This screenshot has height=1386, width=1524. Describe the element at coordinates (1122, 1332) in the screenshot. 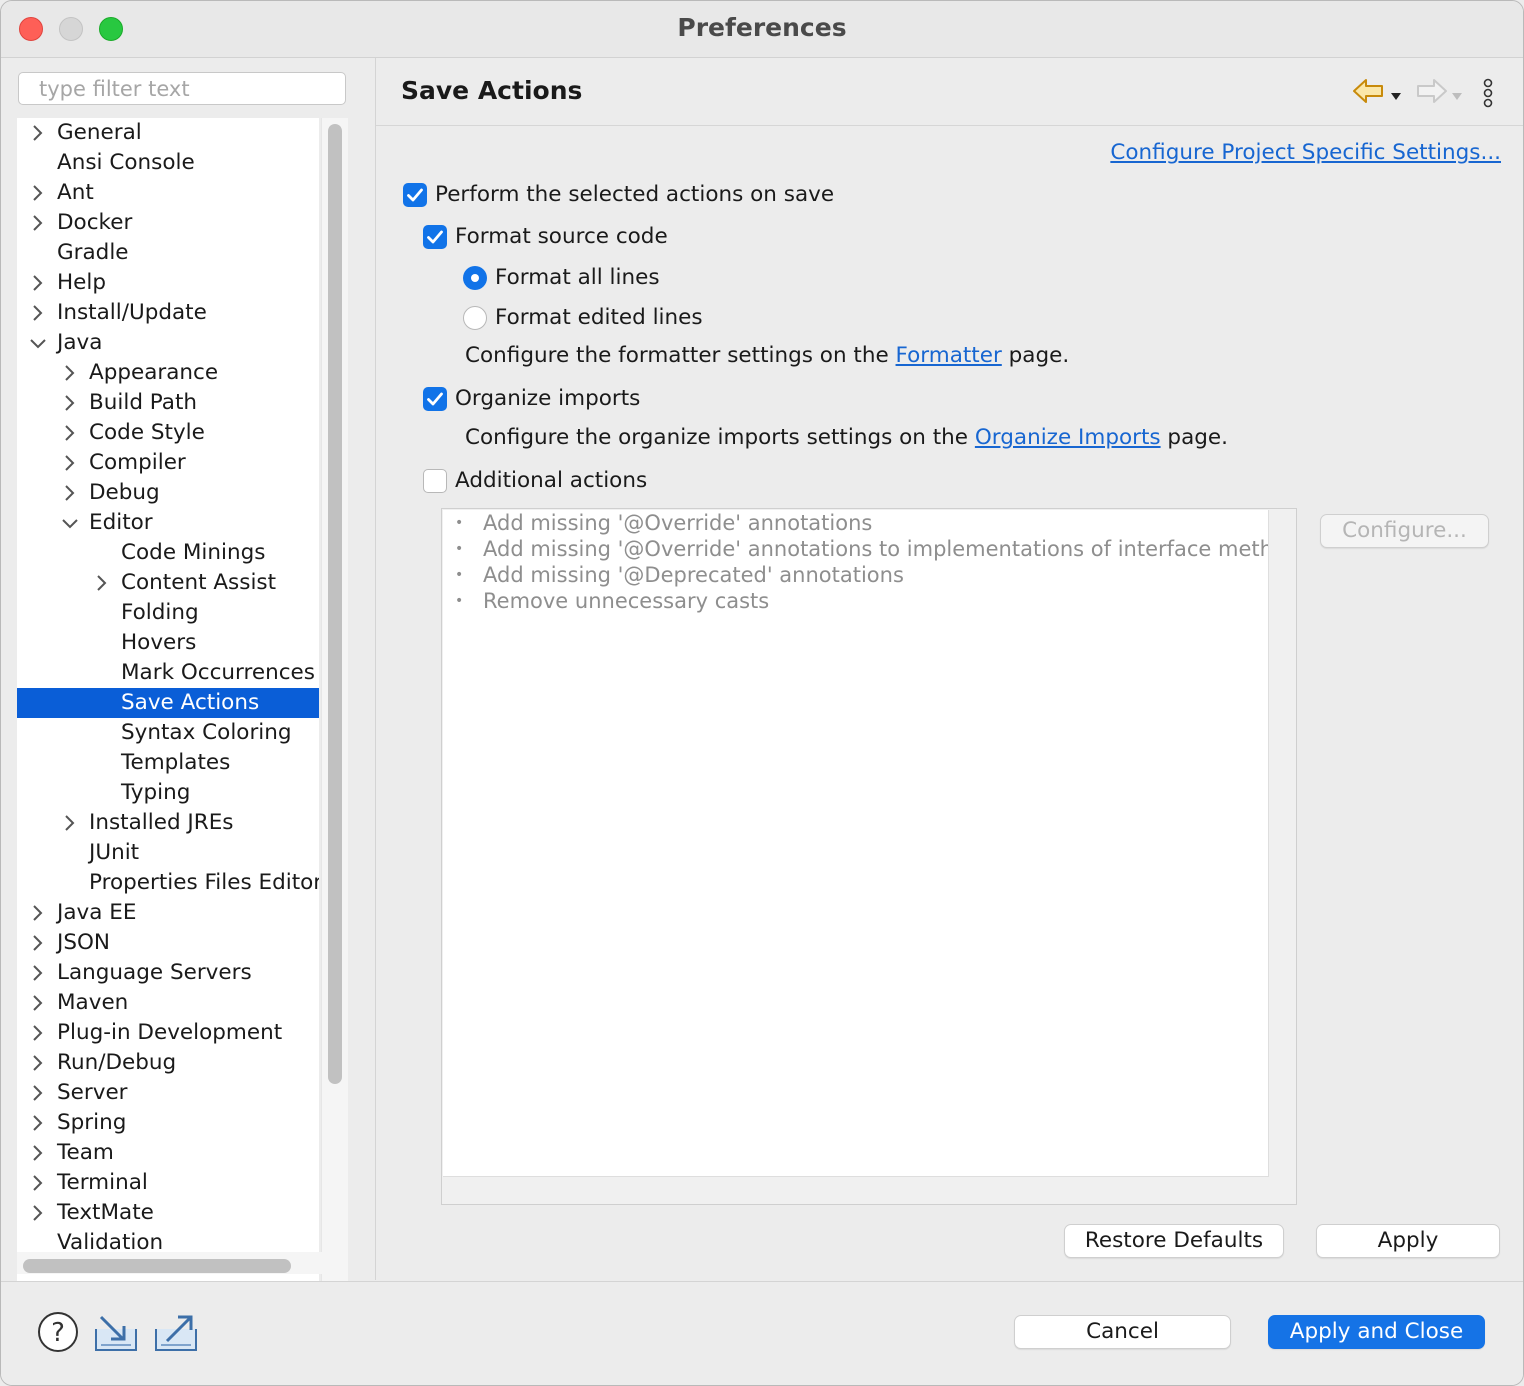

I see `cancel-button: Cancel` at that location.